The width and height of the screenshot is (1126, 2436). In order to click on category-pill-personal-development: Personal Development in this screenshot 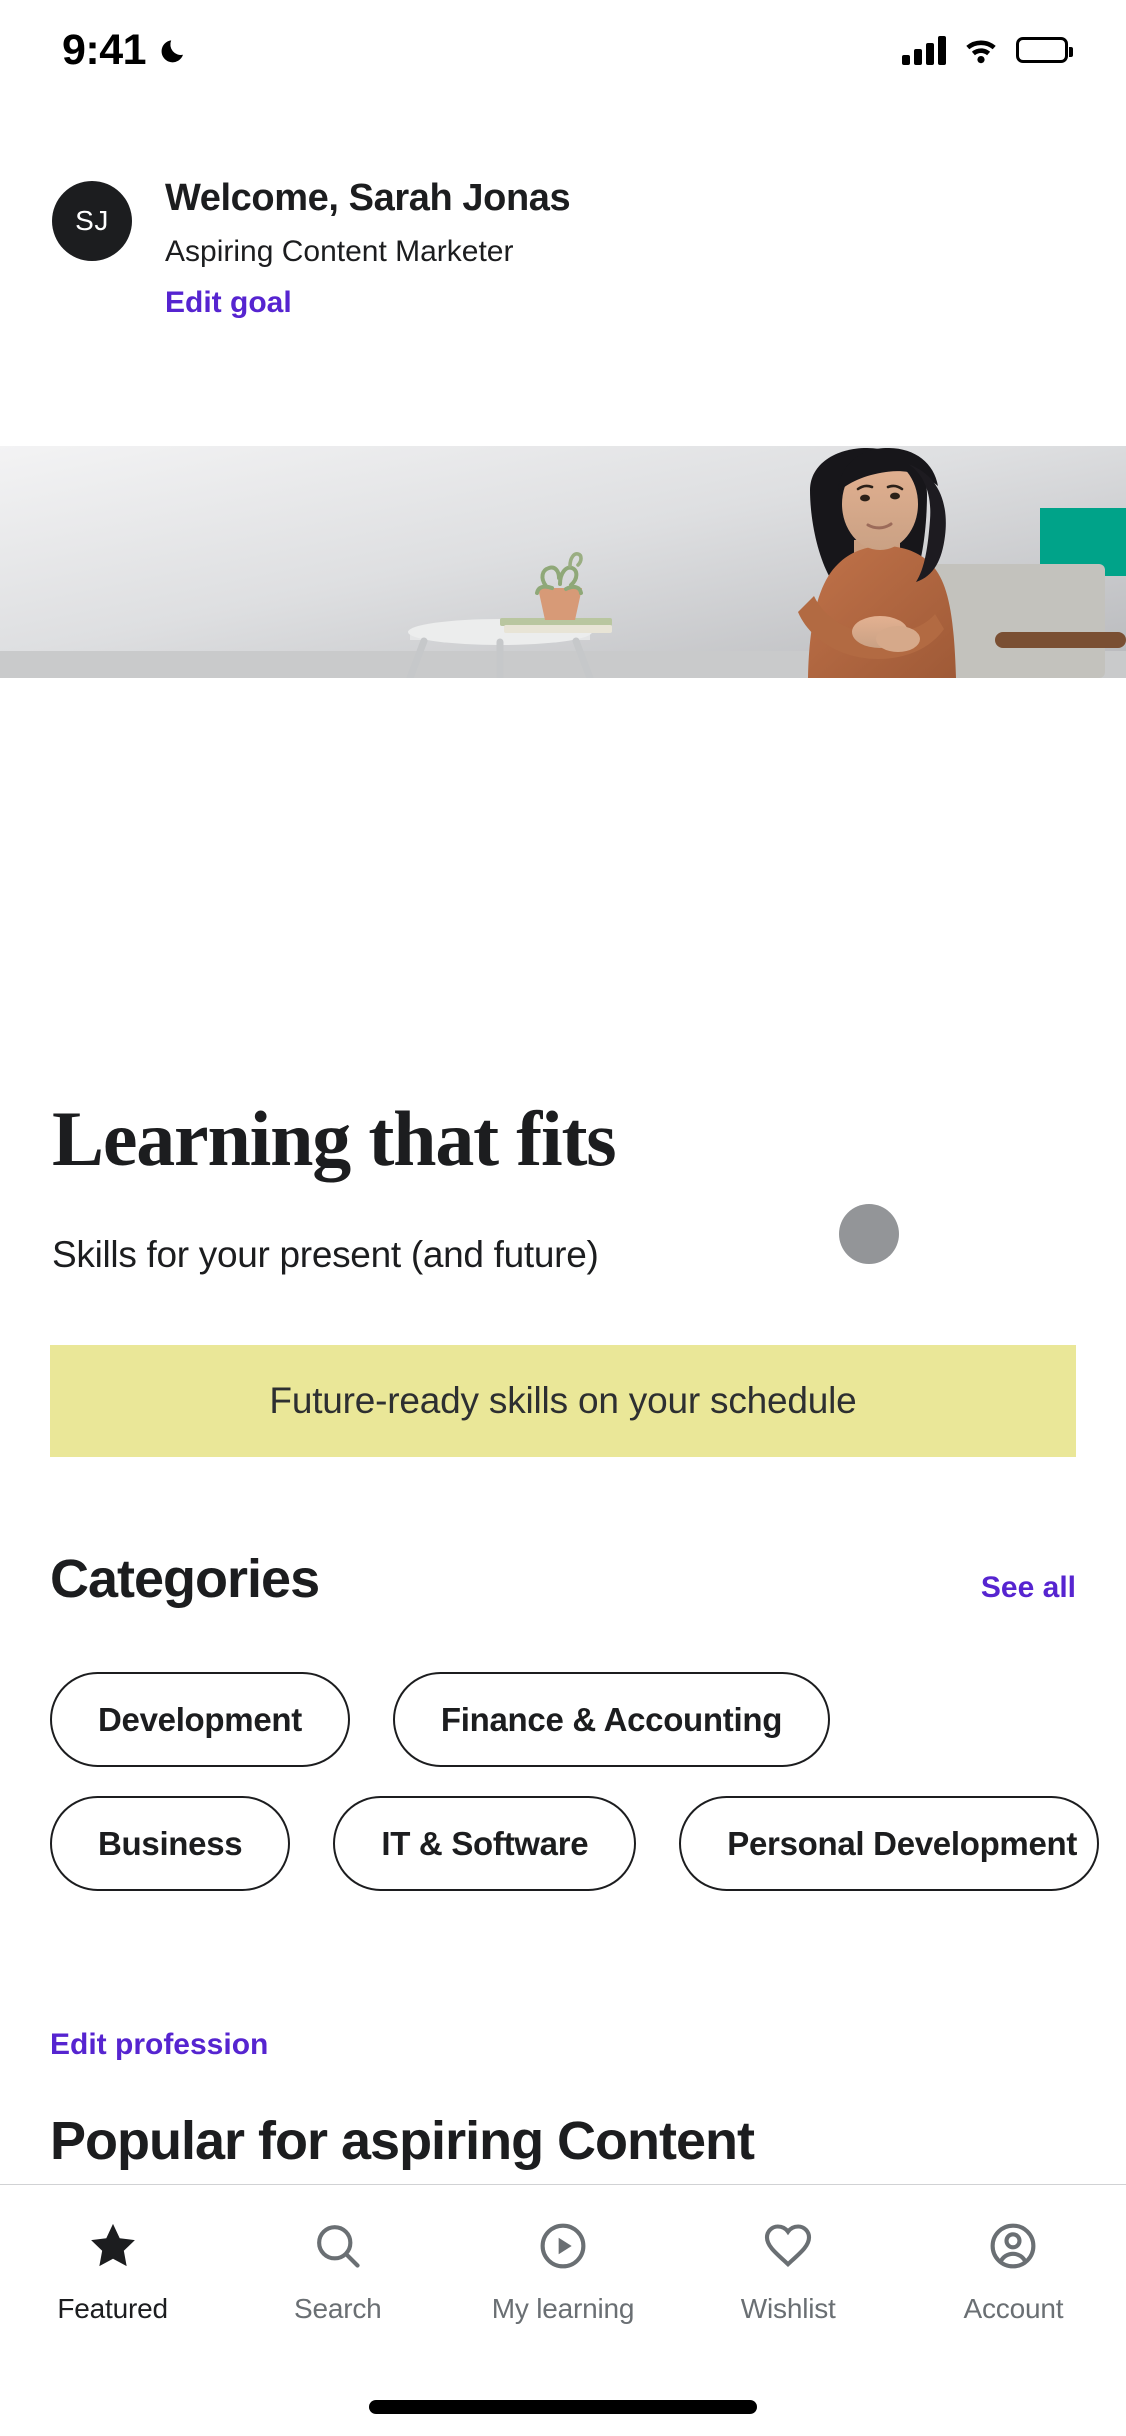, I will do `click(889, 1843)`.